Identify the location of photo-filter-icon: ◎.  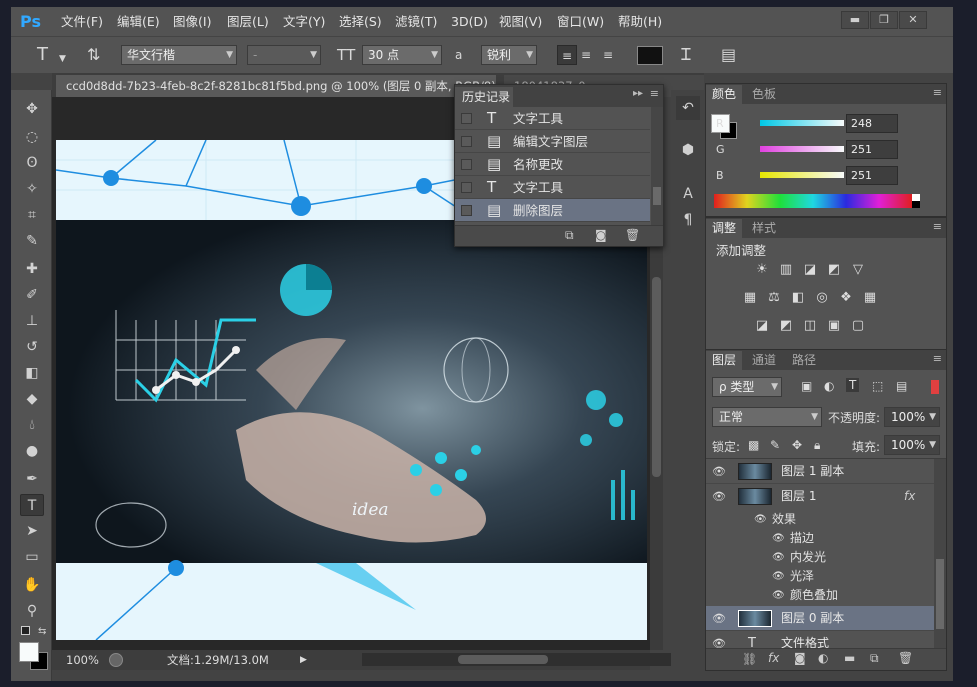
(822, 298).